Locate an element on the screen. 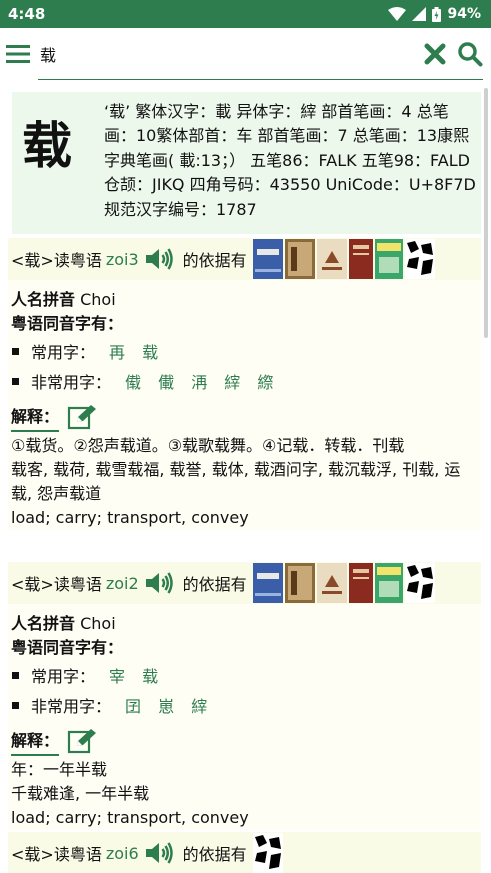  common-chars: 再 载 is located at coordinates (136, 351).